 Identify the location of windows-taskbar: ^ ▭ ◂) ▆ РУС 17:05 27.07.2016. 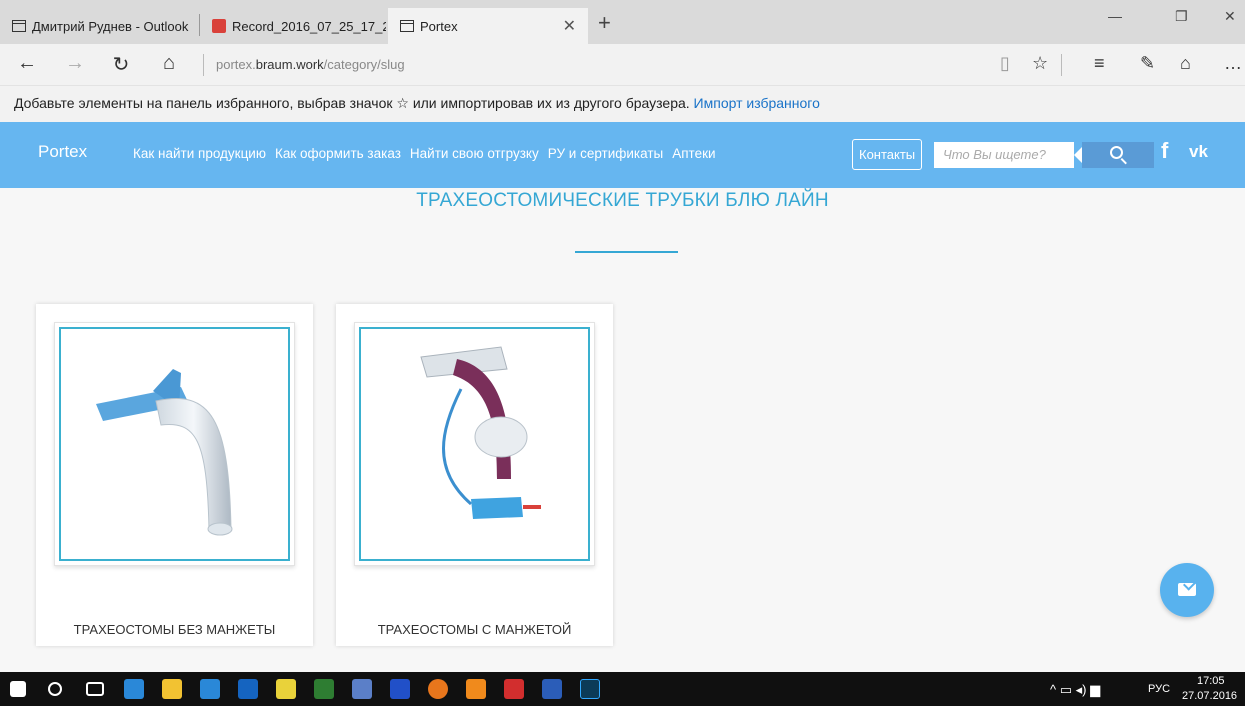
(622, 689).